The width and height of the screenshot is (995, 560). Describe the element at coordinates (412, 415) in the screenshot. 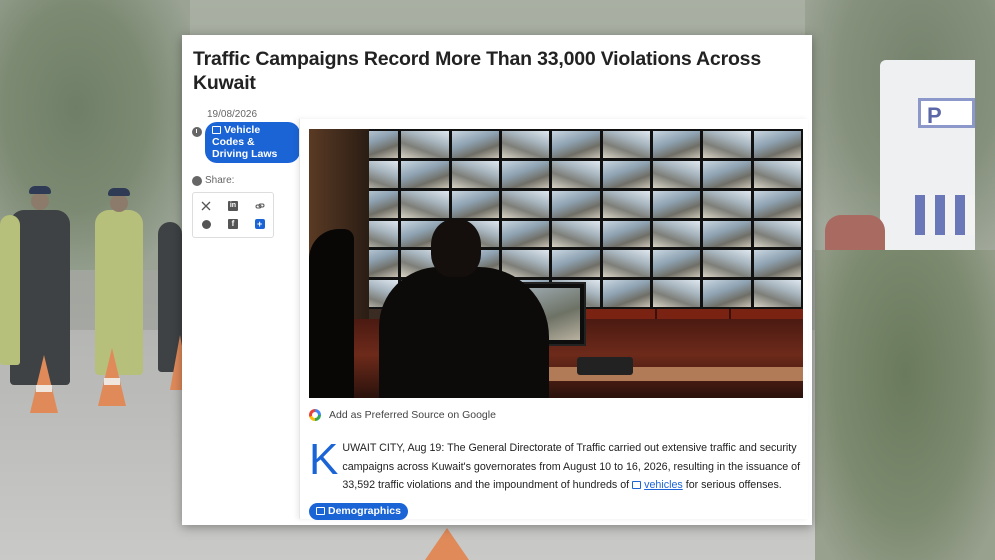

I see `google-source-label: Add as Preferred Source on Google` at that location.